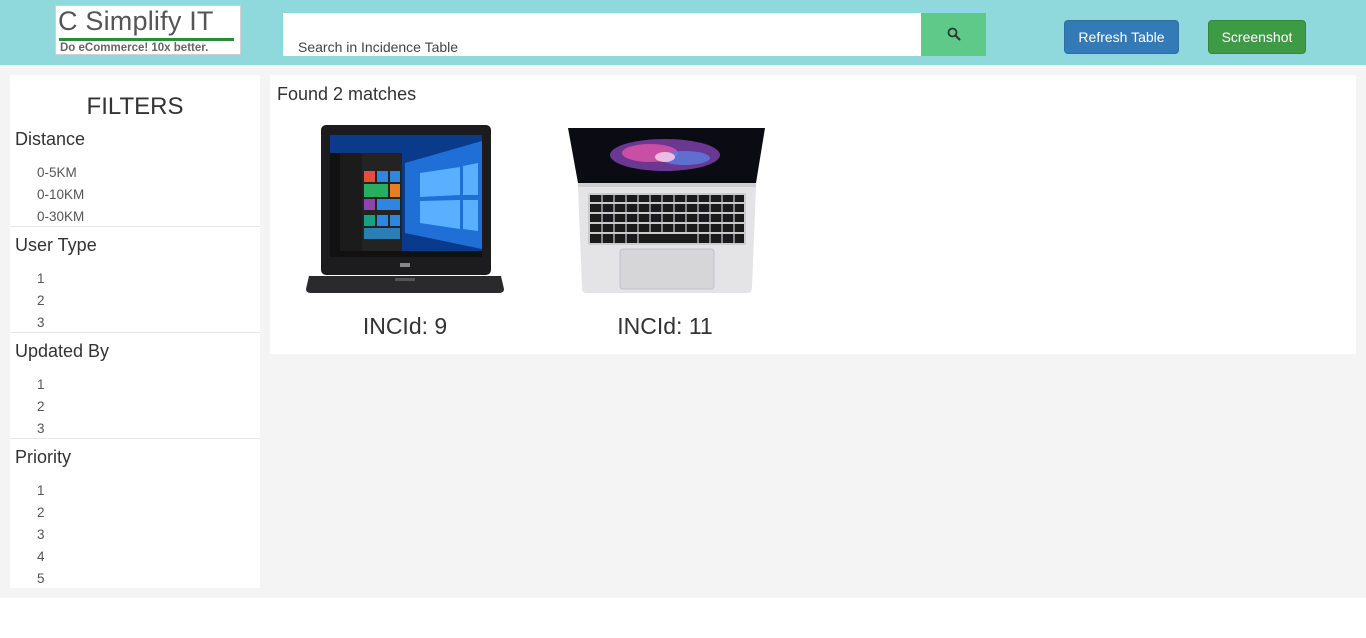  Describe the element at coordinates (1121, 37) in the screenshot. I see `refresh-table-button: Refresh Table` at that location.